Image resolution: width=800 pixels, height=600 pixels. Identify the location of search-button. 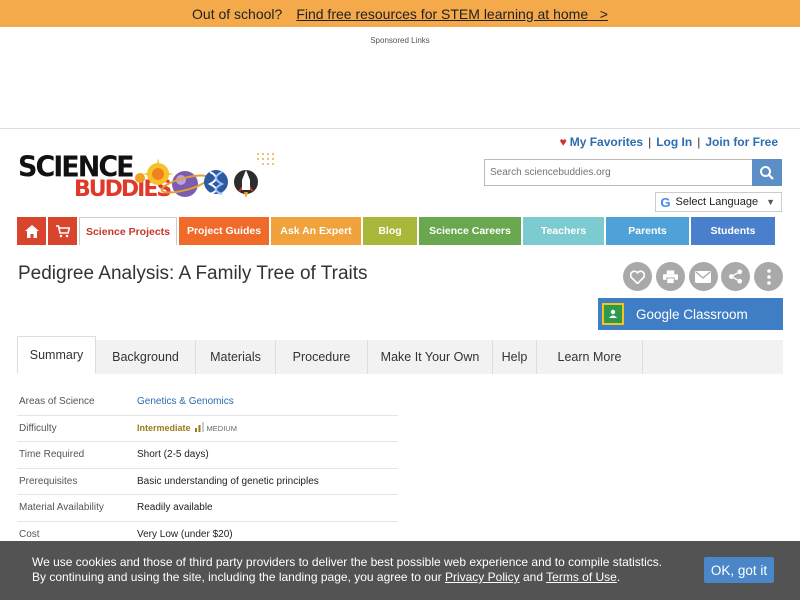
(767, 172).